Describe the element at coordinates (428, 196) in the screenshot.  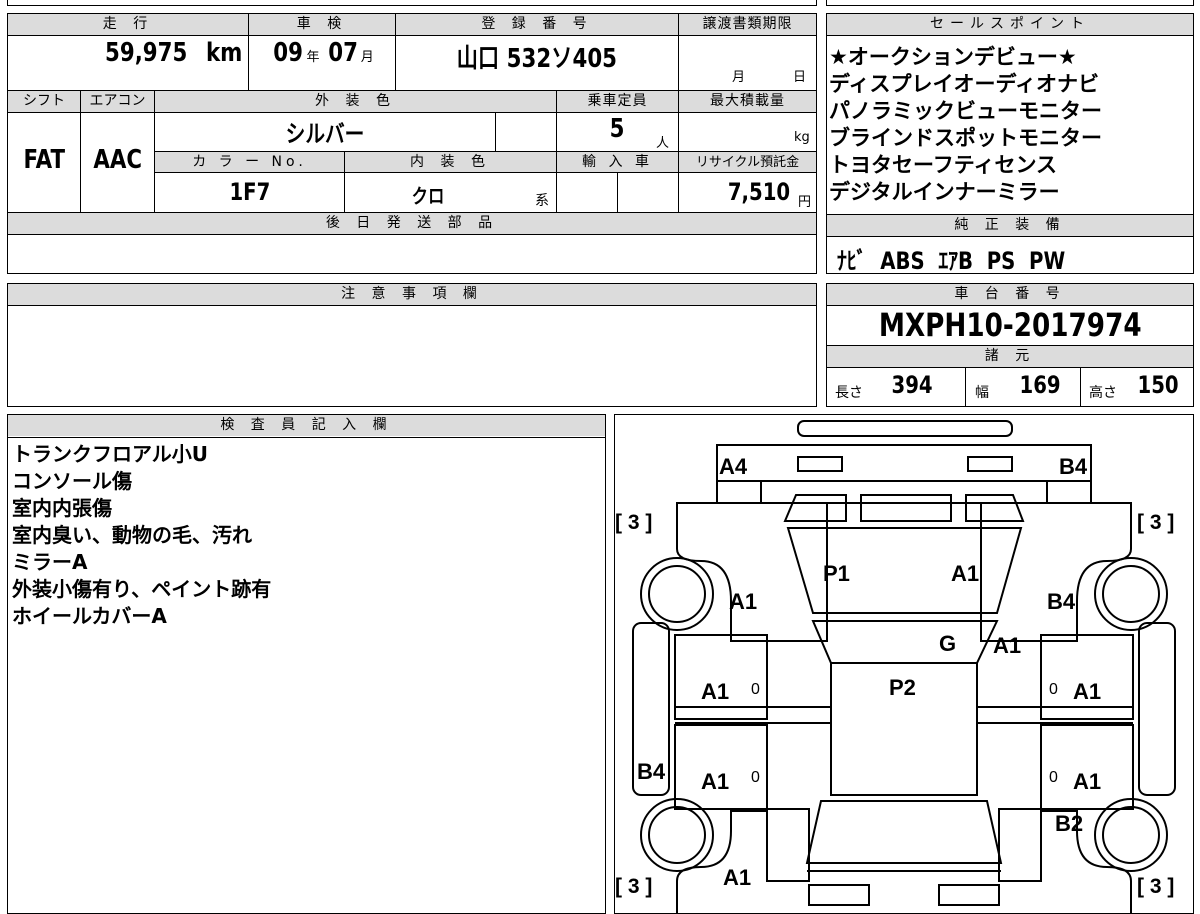
I see `interior-color-value: クロ` at that location.